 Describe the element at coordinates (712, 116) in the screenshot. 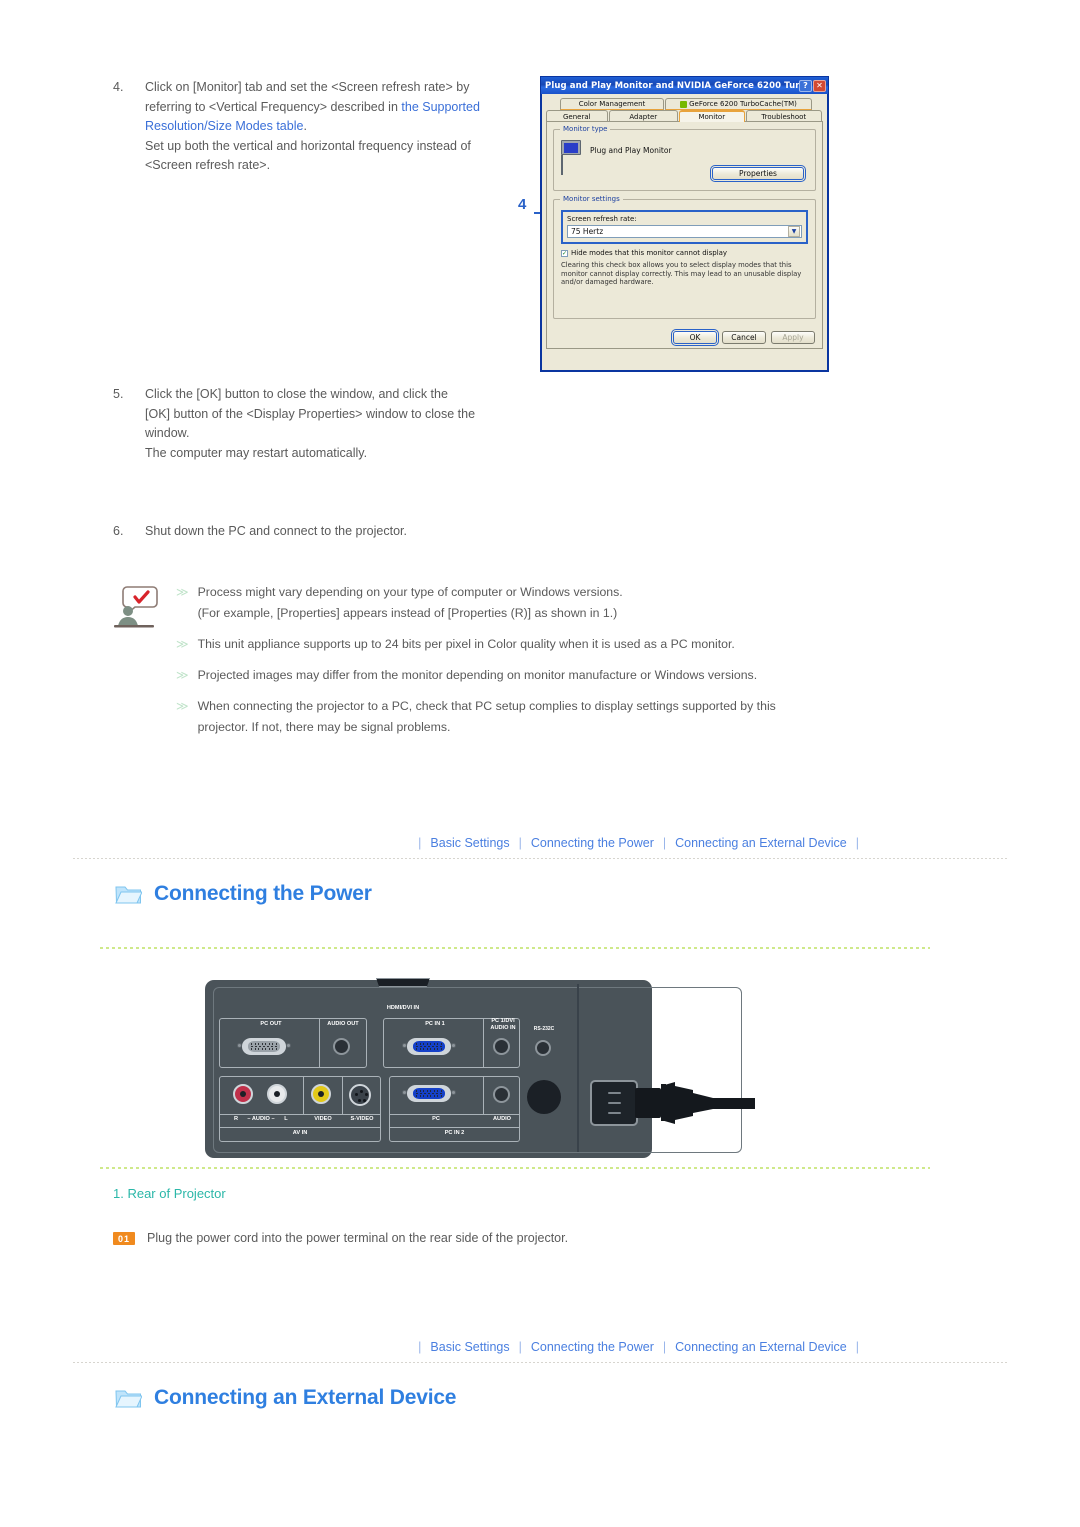

I see `tab-monitor: Monitor` at that location.